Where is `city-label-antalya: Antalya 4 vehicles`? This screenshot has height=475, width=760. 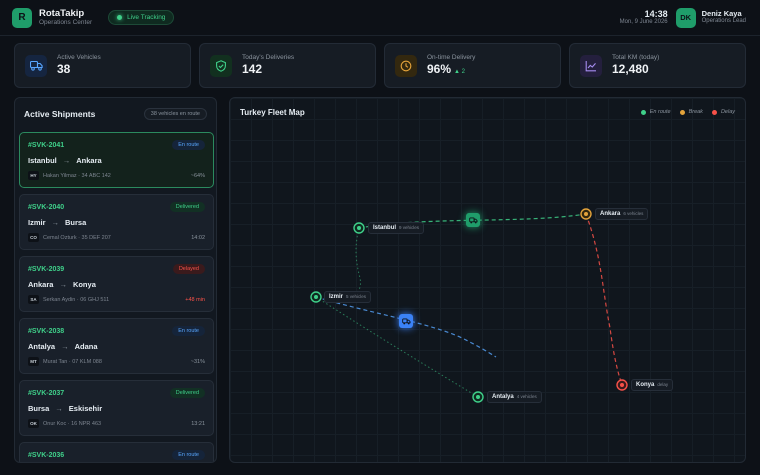
city-label-antalya: Antalya 4 vehicles is located at coordinates (514, 397).